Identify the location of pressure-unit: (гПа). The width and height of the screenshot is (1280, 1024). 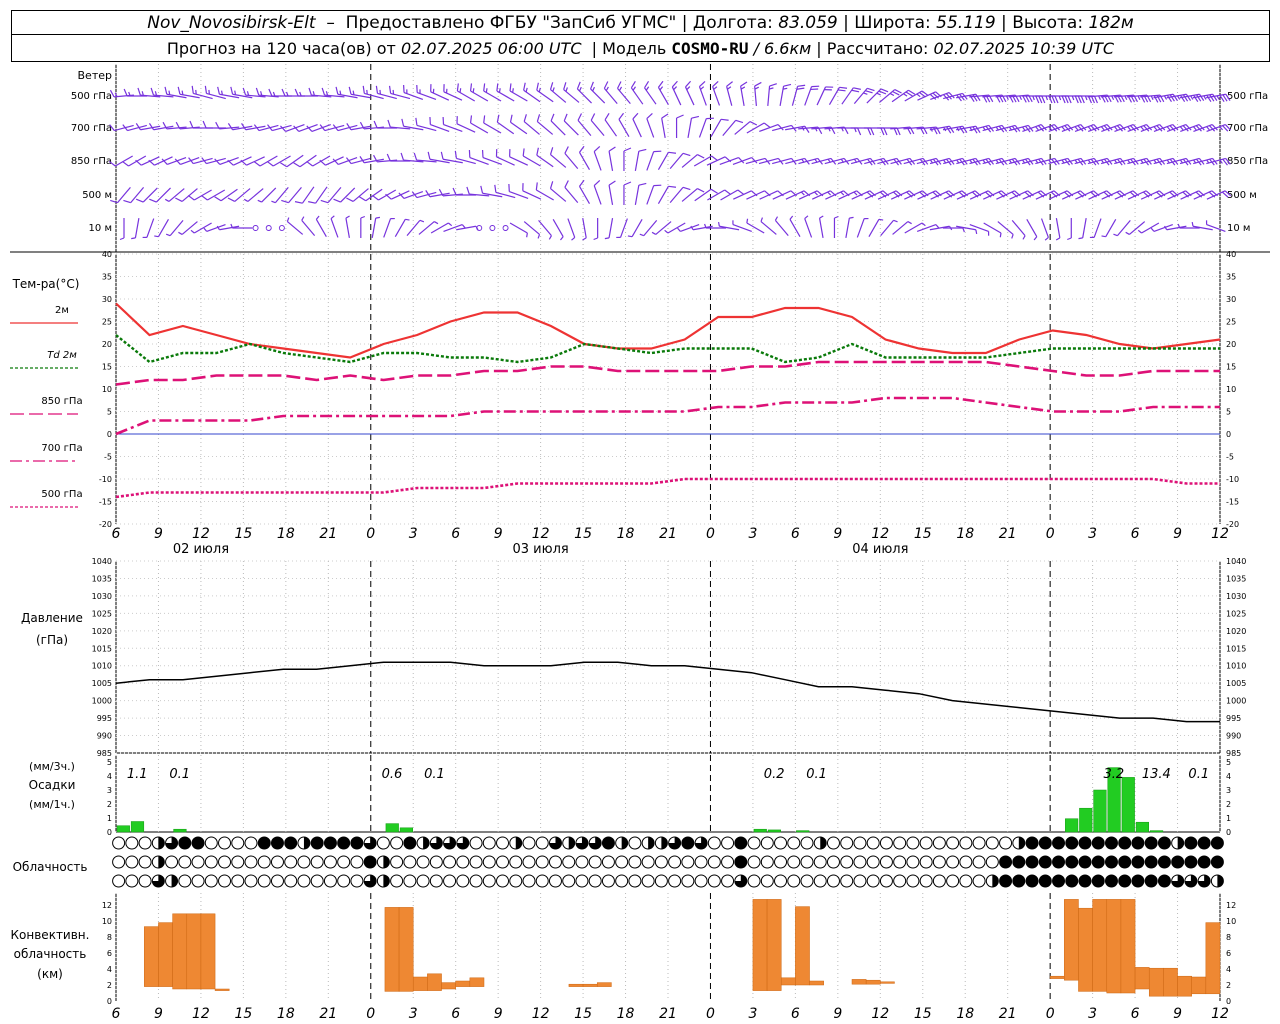
(52, 640).